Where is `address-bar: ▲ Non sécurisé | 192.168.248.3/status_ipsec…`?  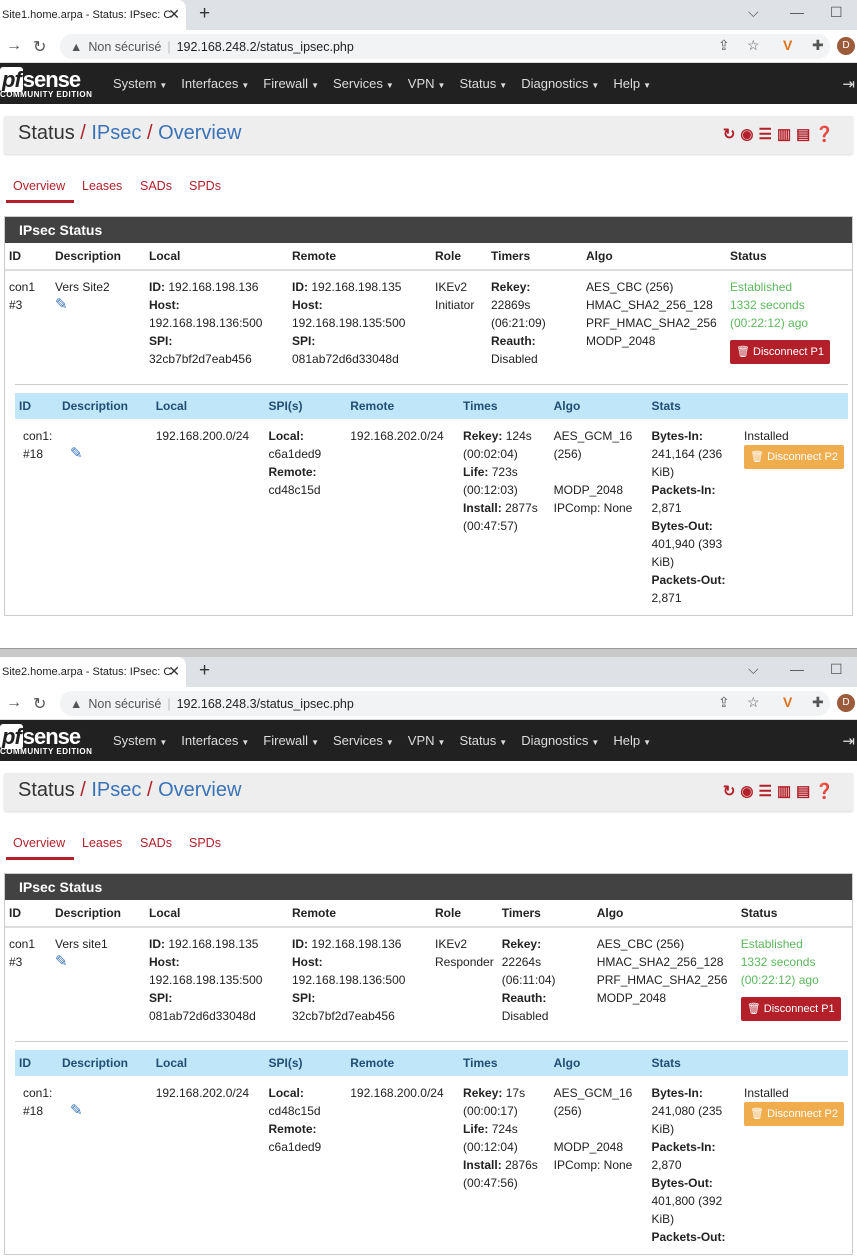 address-bar: ▲ Non sécurisé | 192.168.248.3/status_ipsec… is located at coordinates (445, 703).